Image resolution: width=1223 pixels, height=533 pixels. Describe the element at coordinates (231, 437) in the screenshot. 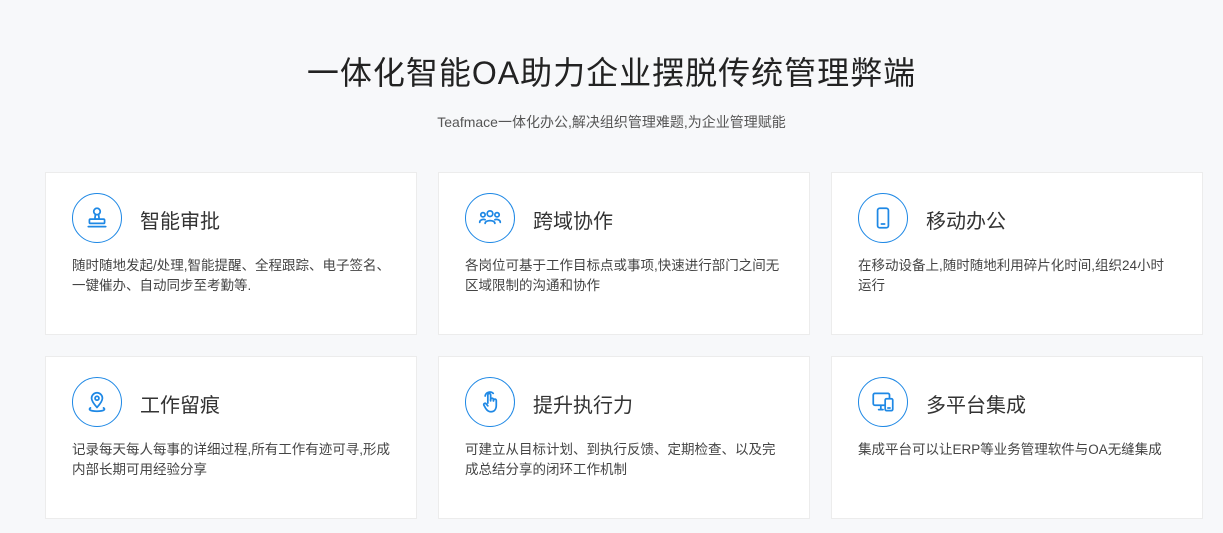

I see `feature-card-trace: 工作留痕 记录每天每人每事的详细过程,所有工作有迹可寻,形成内部长期可用经验分享` at that location.